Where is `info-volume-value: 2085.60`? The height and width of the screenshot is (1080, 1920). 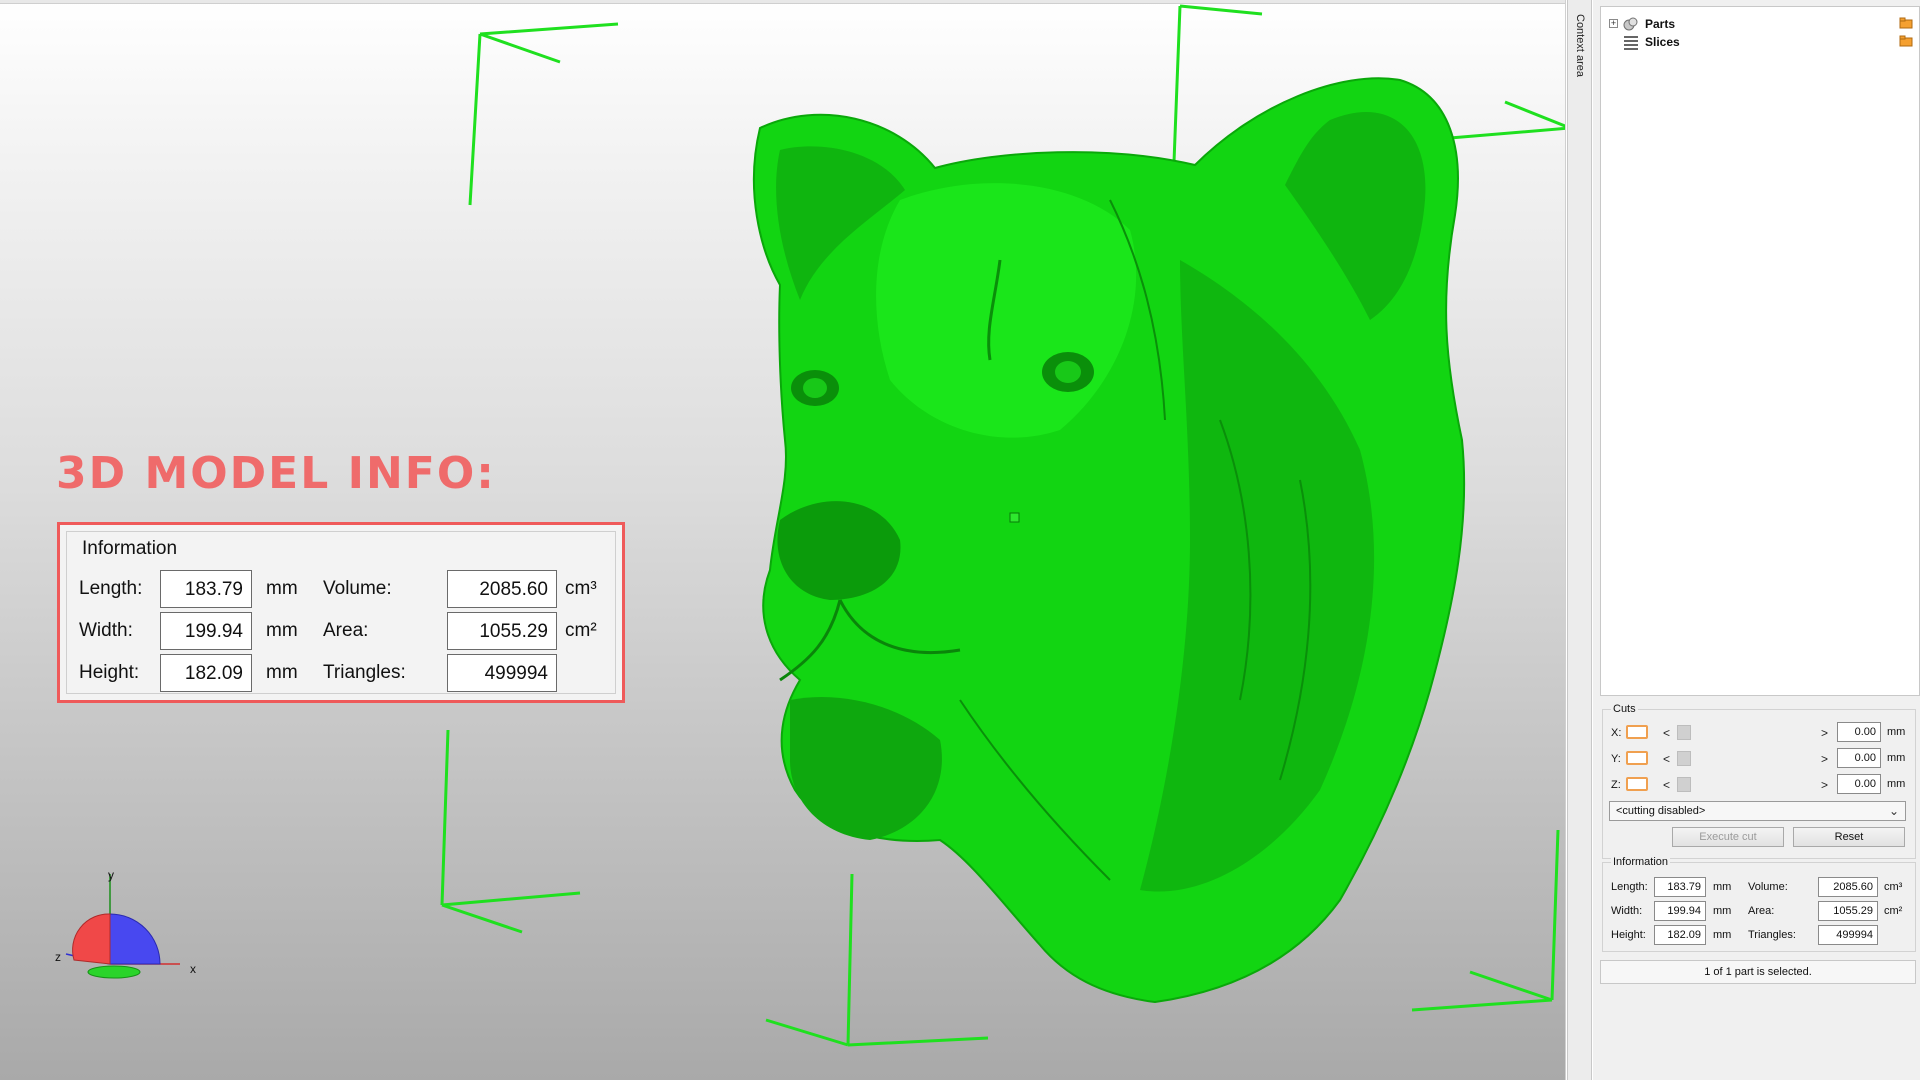 info-volume-value: 2085.60 is located at coordinates (1848, 887).